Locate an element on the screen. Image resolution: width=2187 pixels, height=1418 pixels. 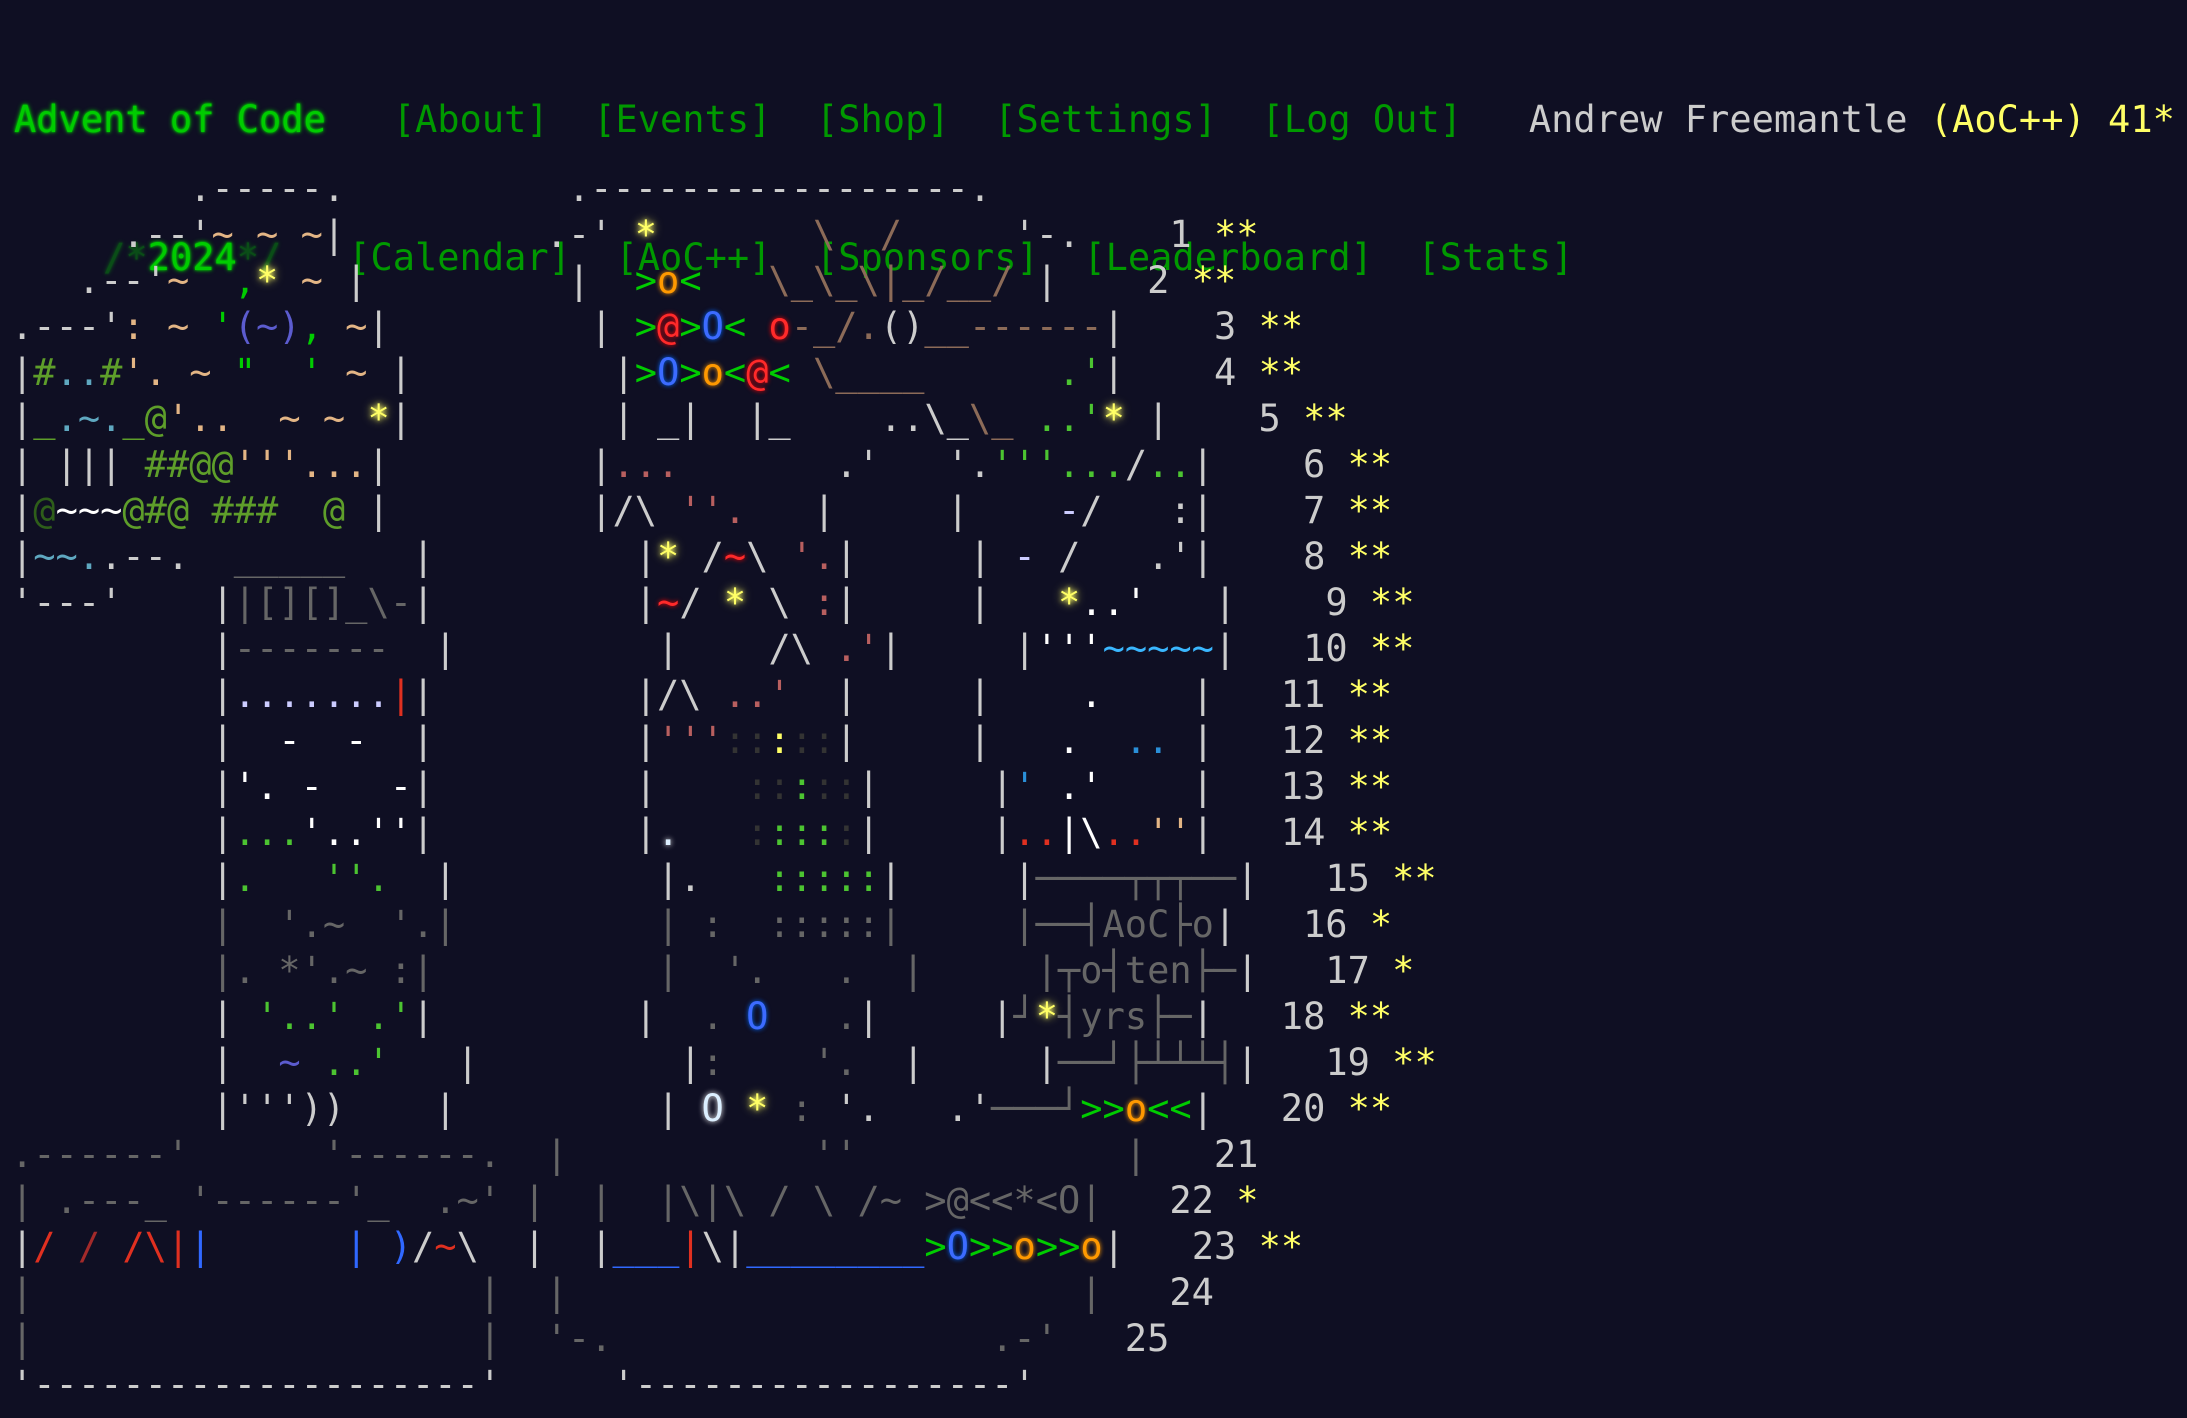
ascii-segment: ~~~ is located at coordinates (89, 510).